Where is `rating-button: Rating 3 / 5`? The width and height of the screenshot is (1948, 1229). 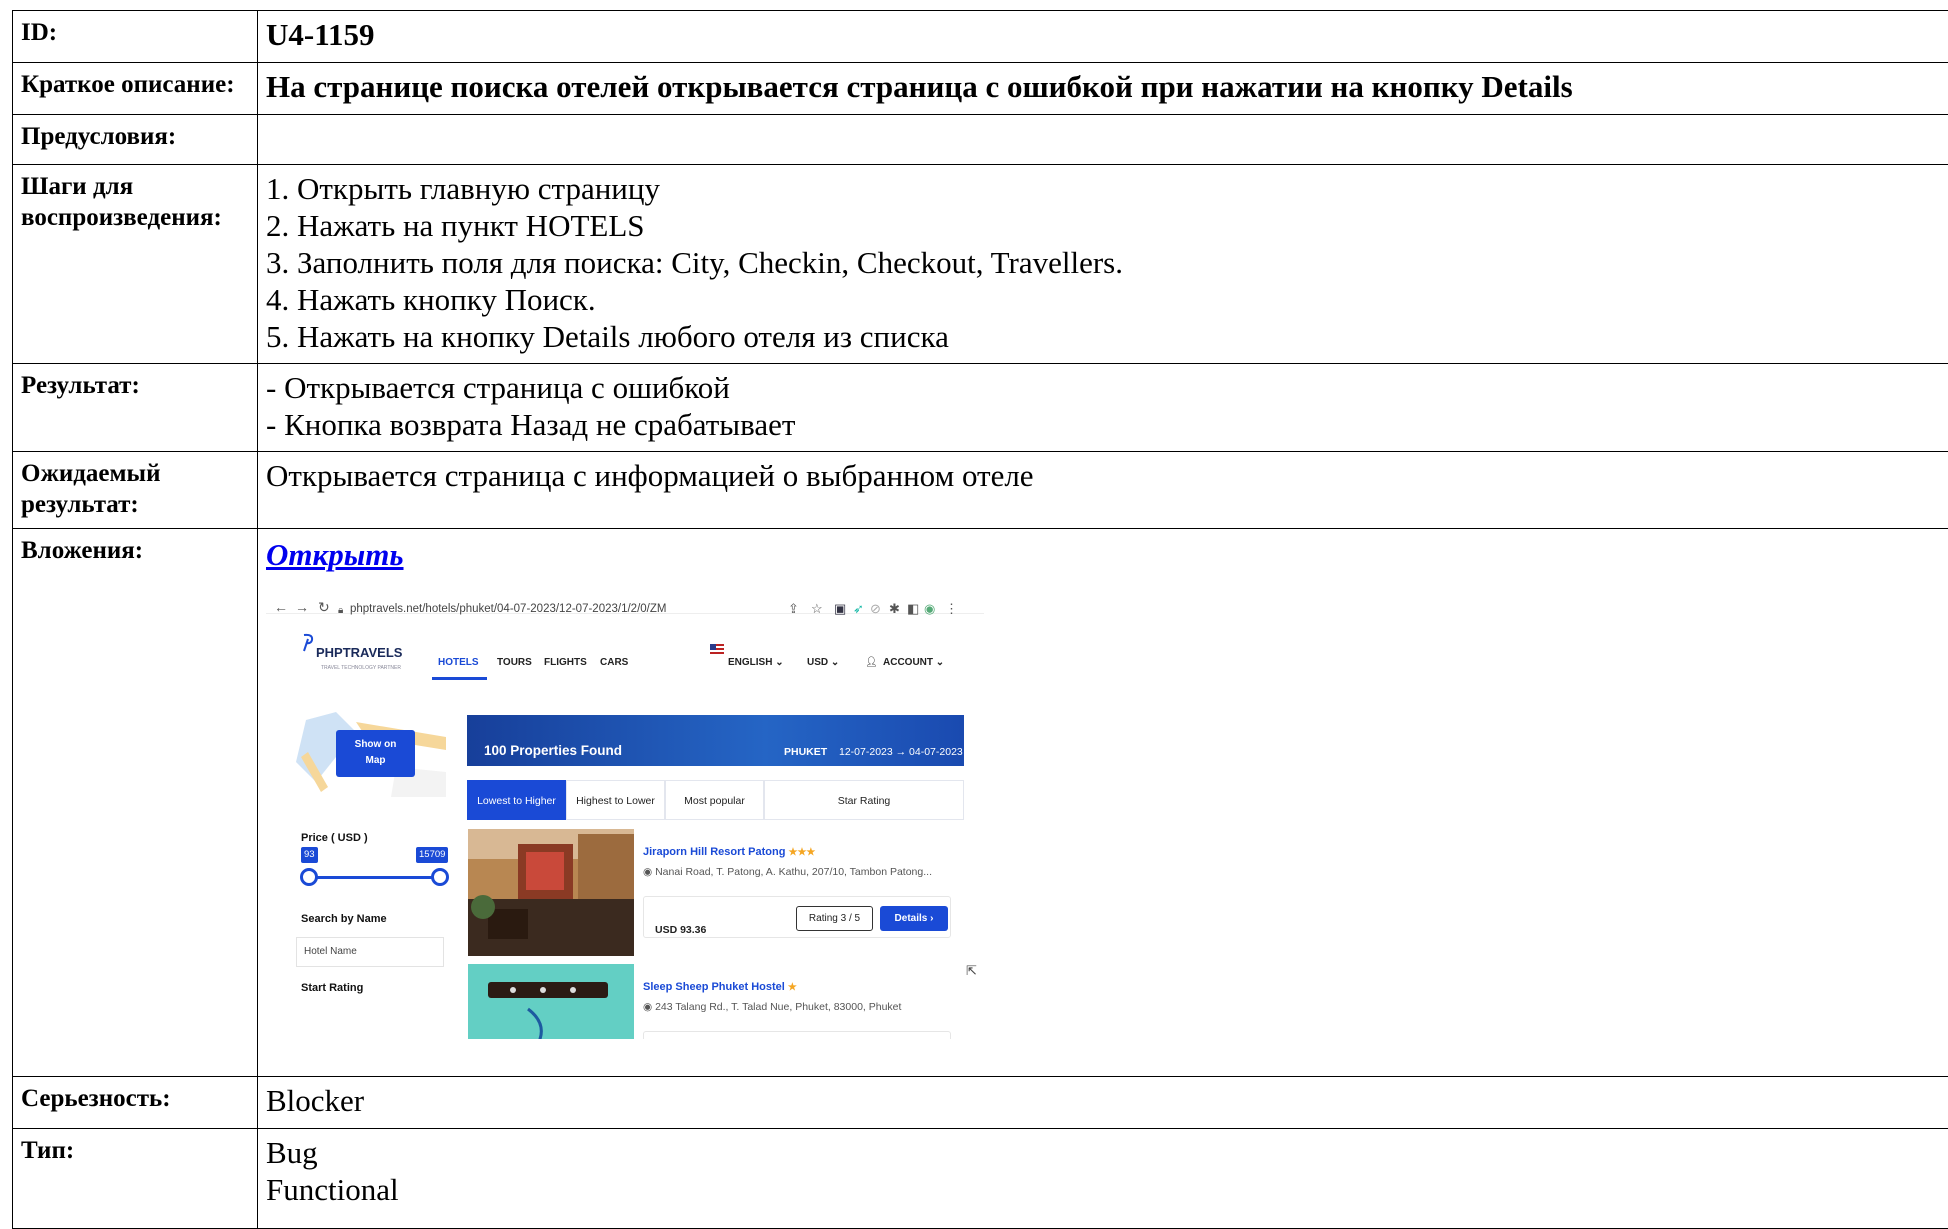 rating-button: Rating 3 / 5 is located at coordinates (834, 918).